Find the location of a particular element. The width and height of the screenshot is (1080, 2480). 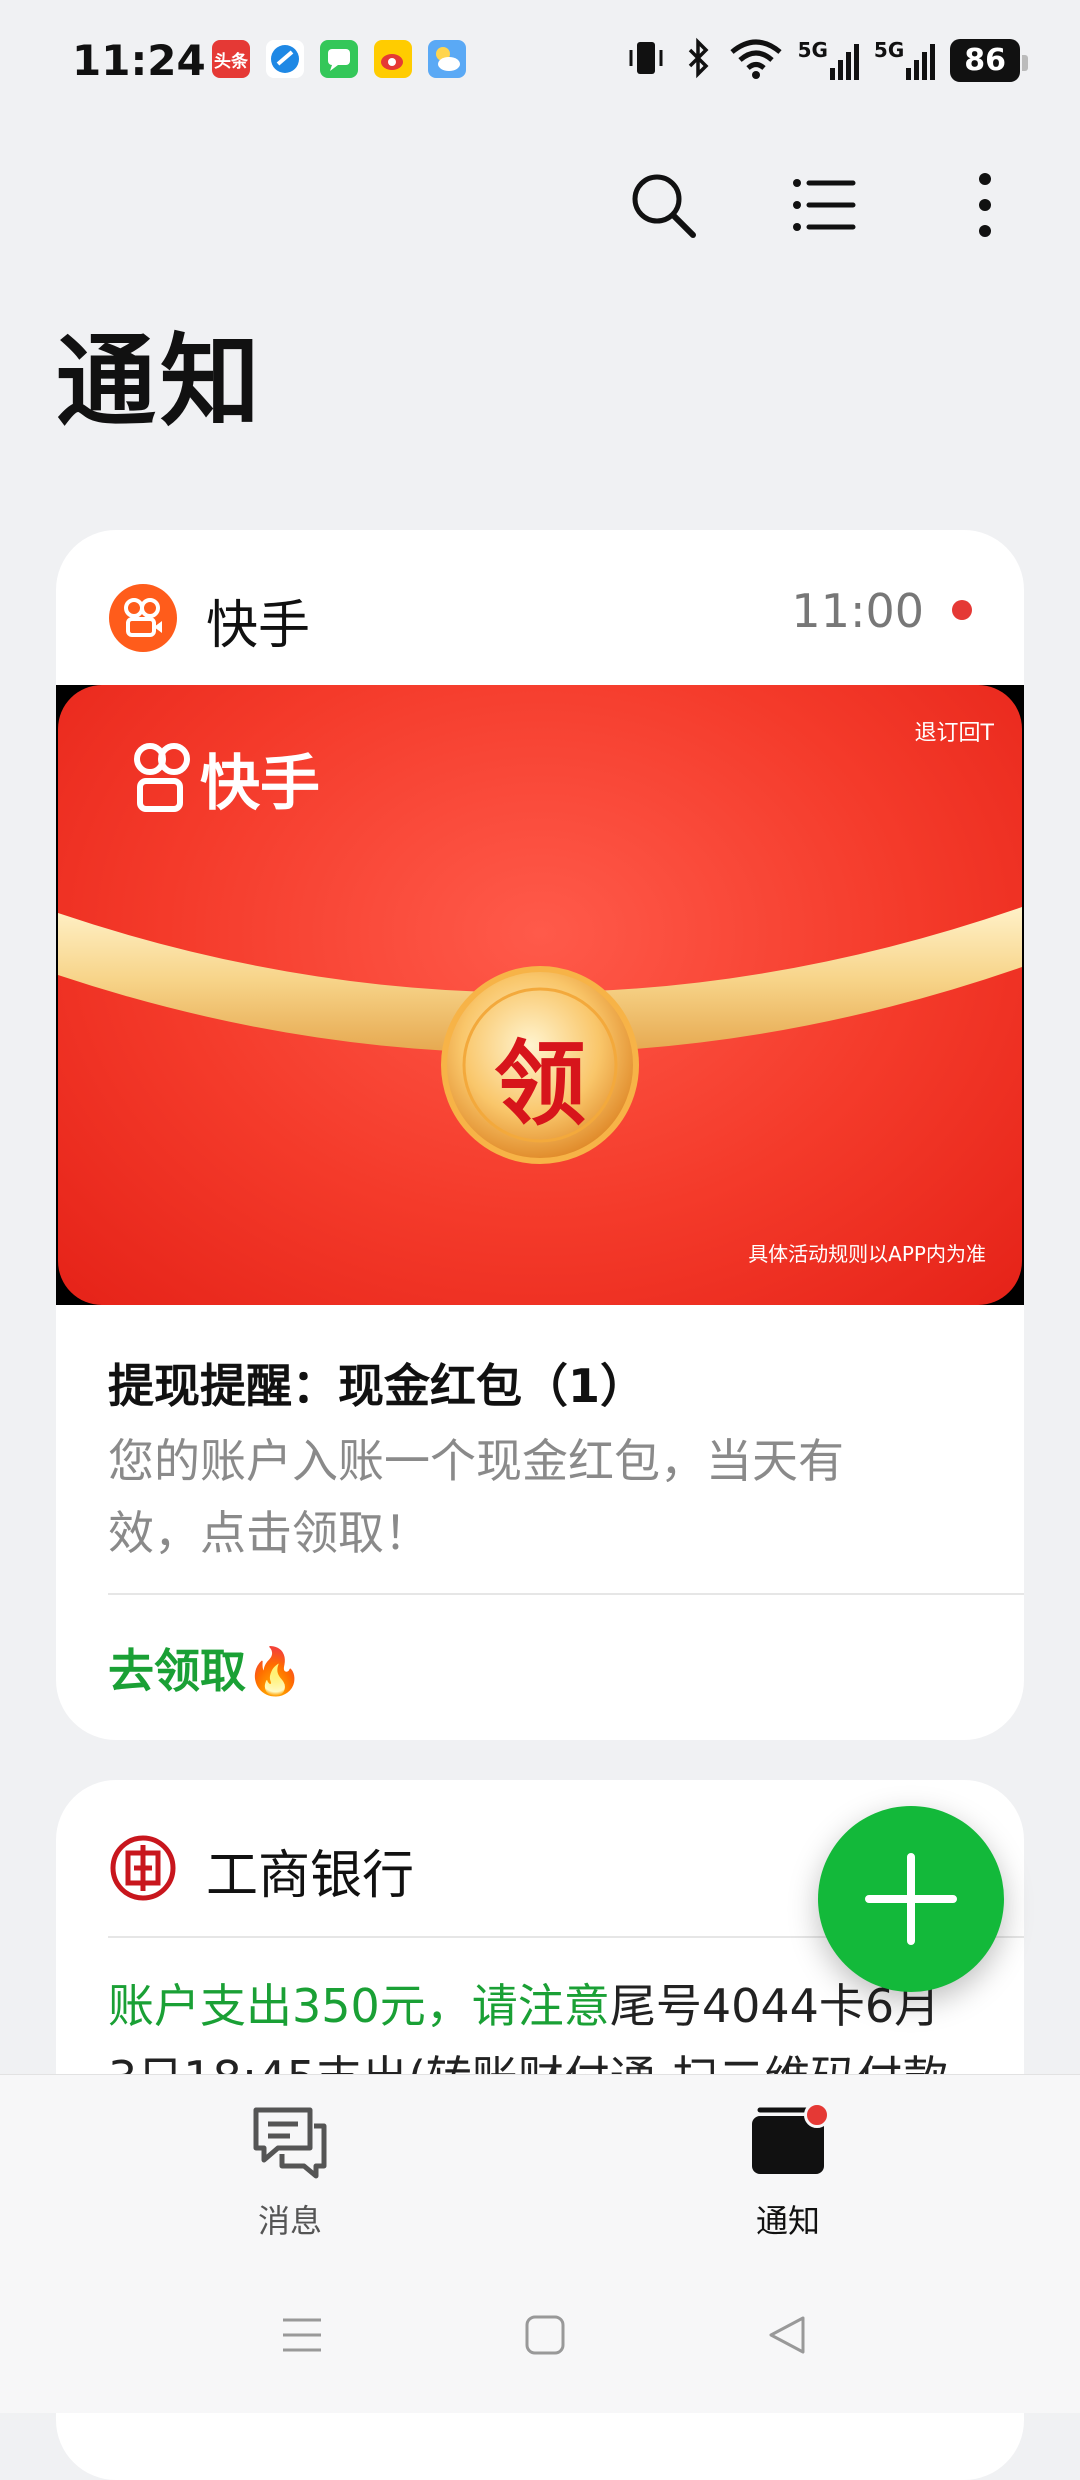

banner-footnote: 具体活动规则以APP内为准 is located at coordinates (867, 1254).